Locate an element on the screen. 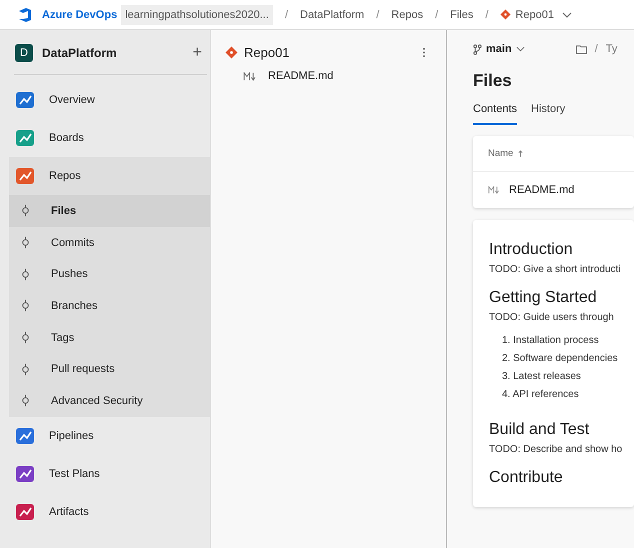 The height and width of the screenshot is (548, 634). nav-subitem: Pull requests is located at coordinates (109, 369).